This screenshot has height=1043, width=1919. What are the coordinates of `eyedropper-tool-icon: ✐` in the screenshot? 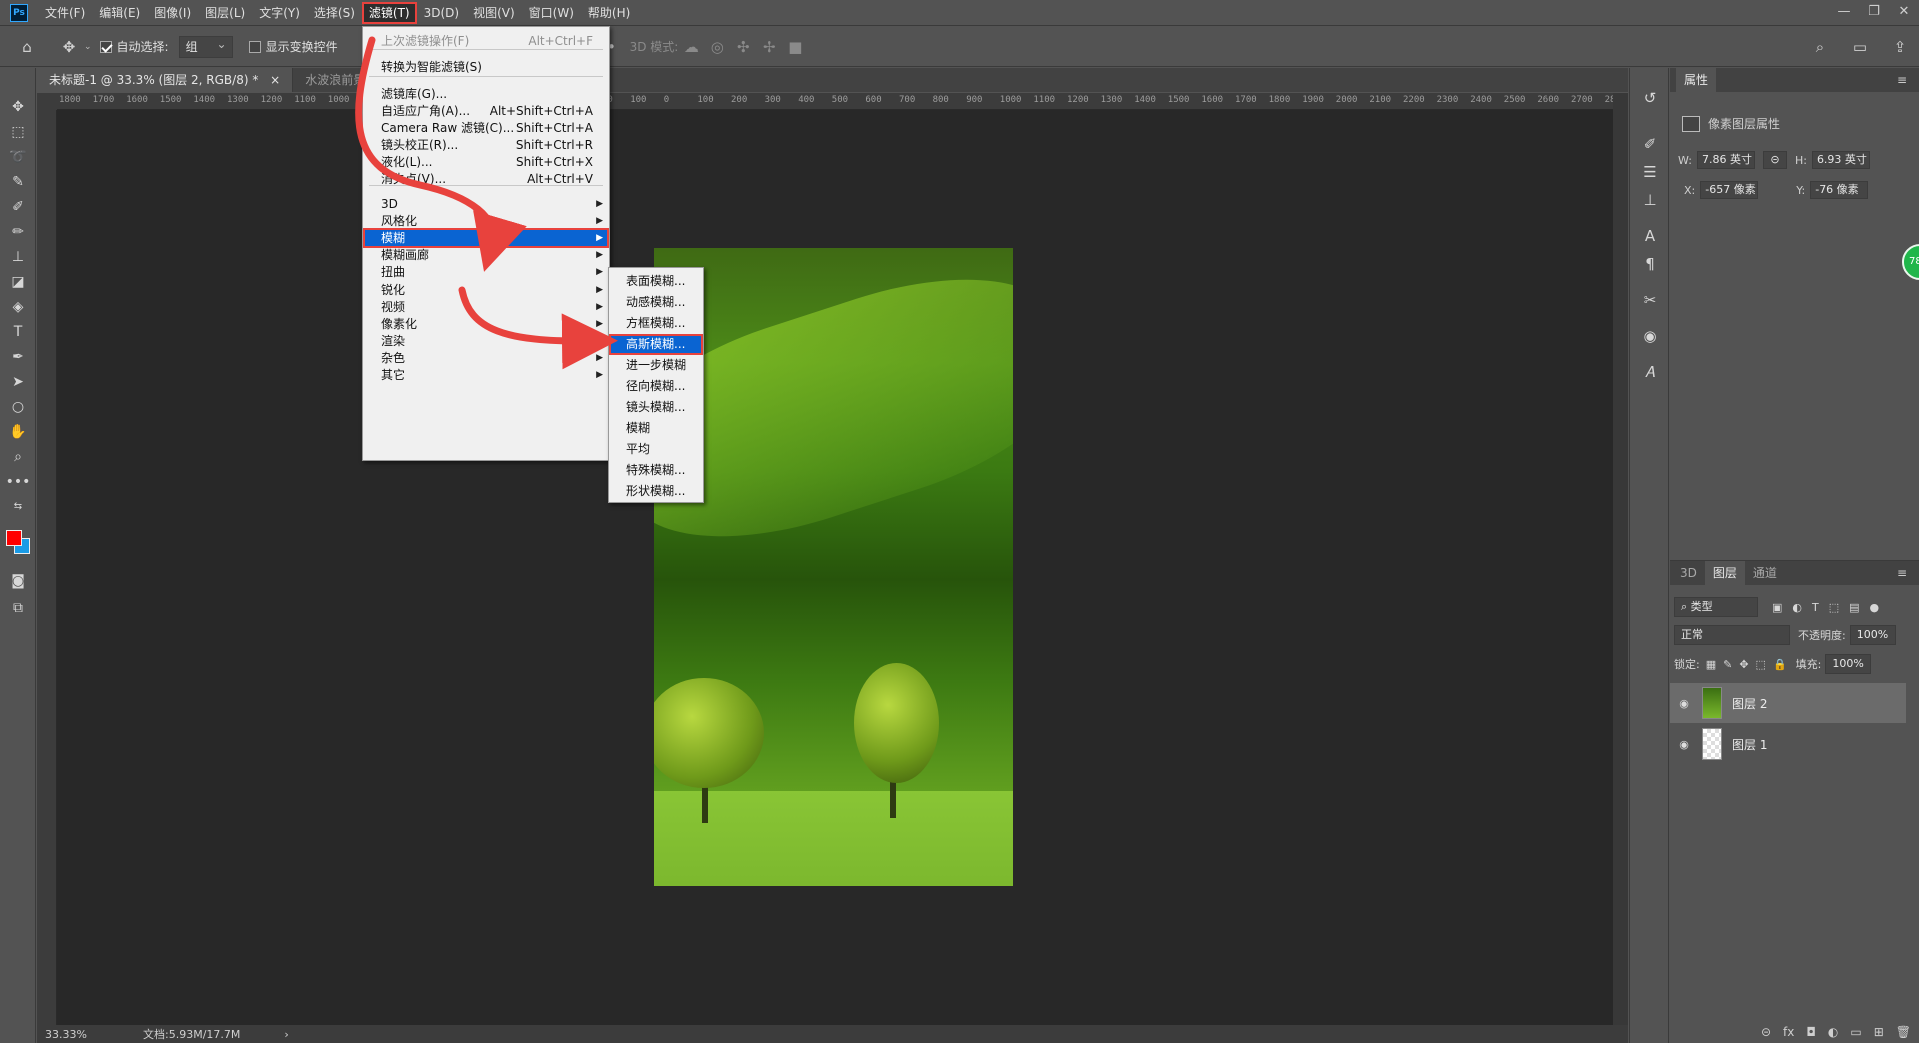 It's located at (18, 206).